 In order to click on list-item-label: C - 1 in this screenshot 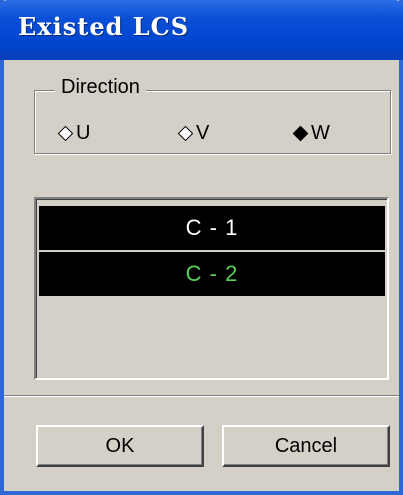, I will do `click(212, 227)`.